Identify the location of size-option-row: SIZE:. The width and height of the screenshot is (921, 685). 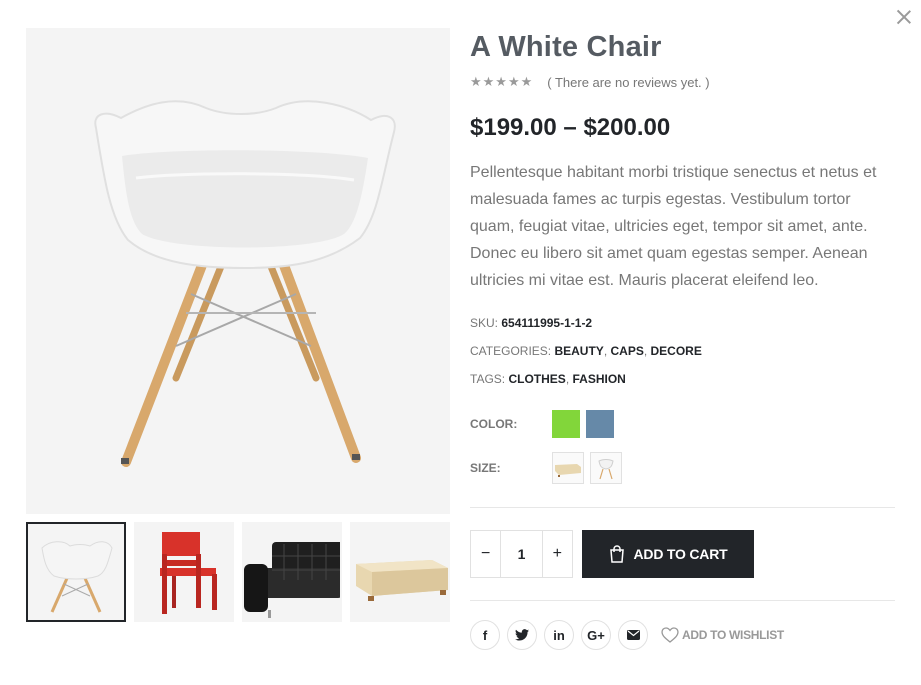
(682, 468).